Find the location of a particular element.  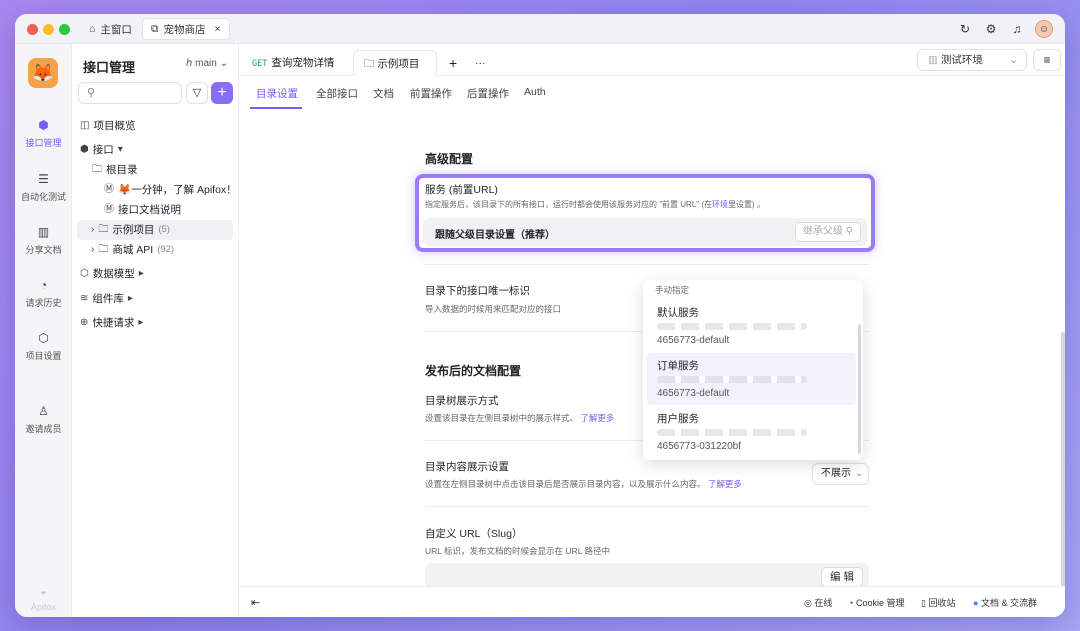

tree-item-quick-request: ⊕ 快捷请求 ▸ is located at coordinates (111, 323).